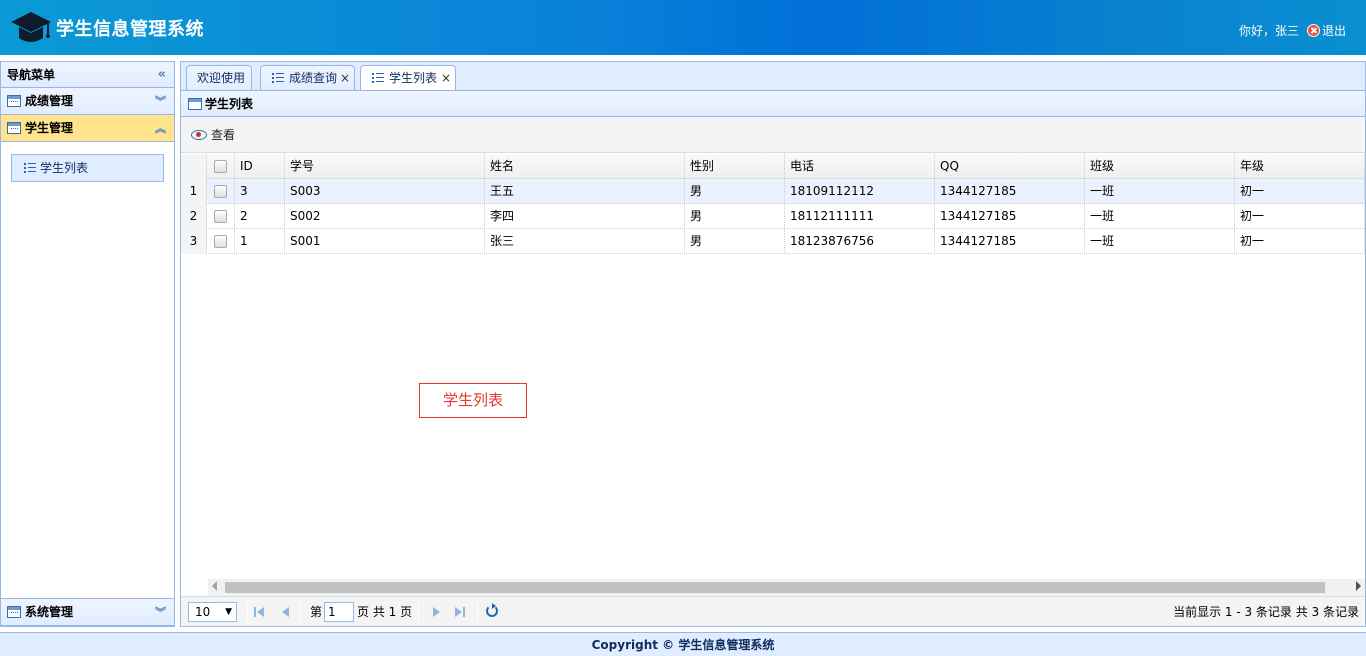  What do you see at coordinates (385, 166) in the screenshot?
I see `col-header-number: 学号` at bounding box center [385, 166].